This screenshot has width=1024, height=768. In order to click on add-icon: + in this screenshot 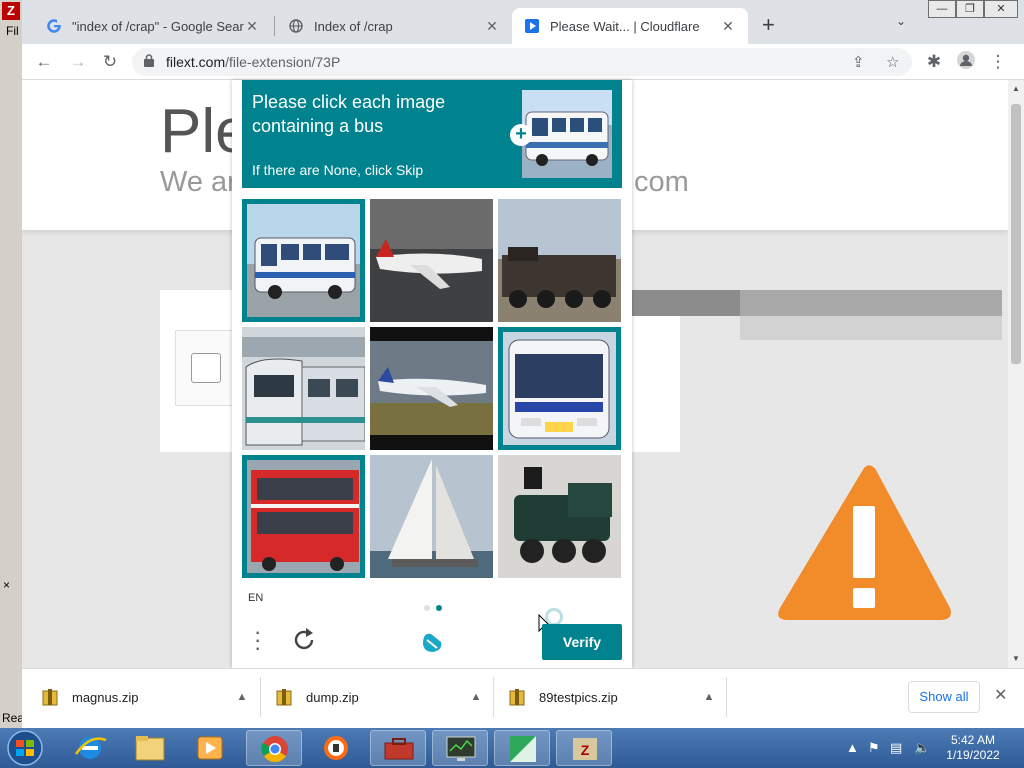, I will do `click(521, 135)`.